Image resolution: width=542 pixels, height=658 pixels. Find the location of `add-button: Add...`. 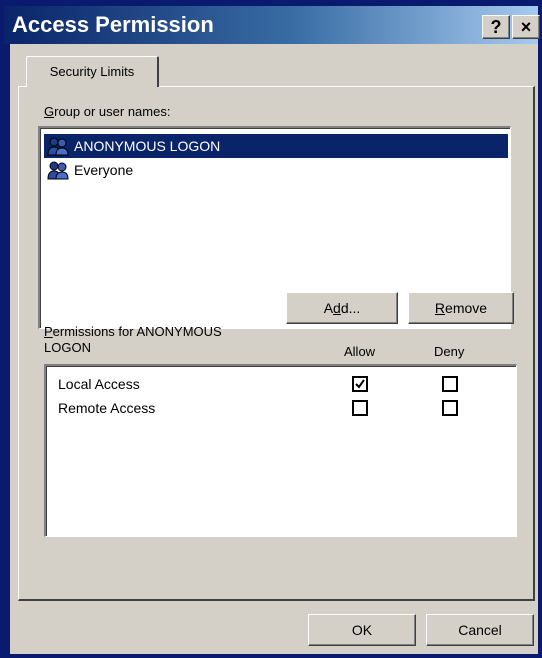

add-button: Add... is located at coordinates (342, 308).